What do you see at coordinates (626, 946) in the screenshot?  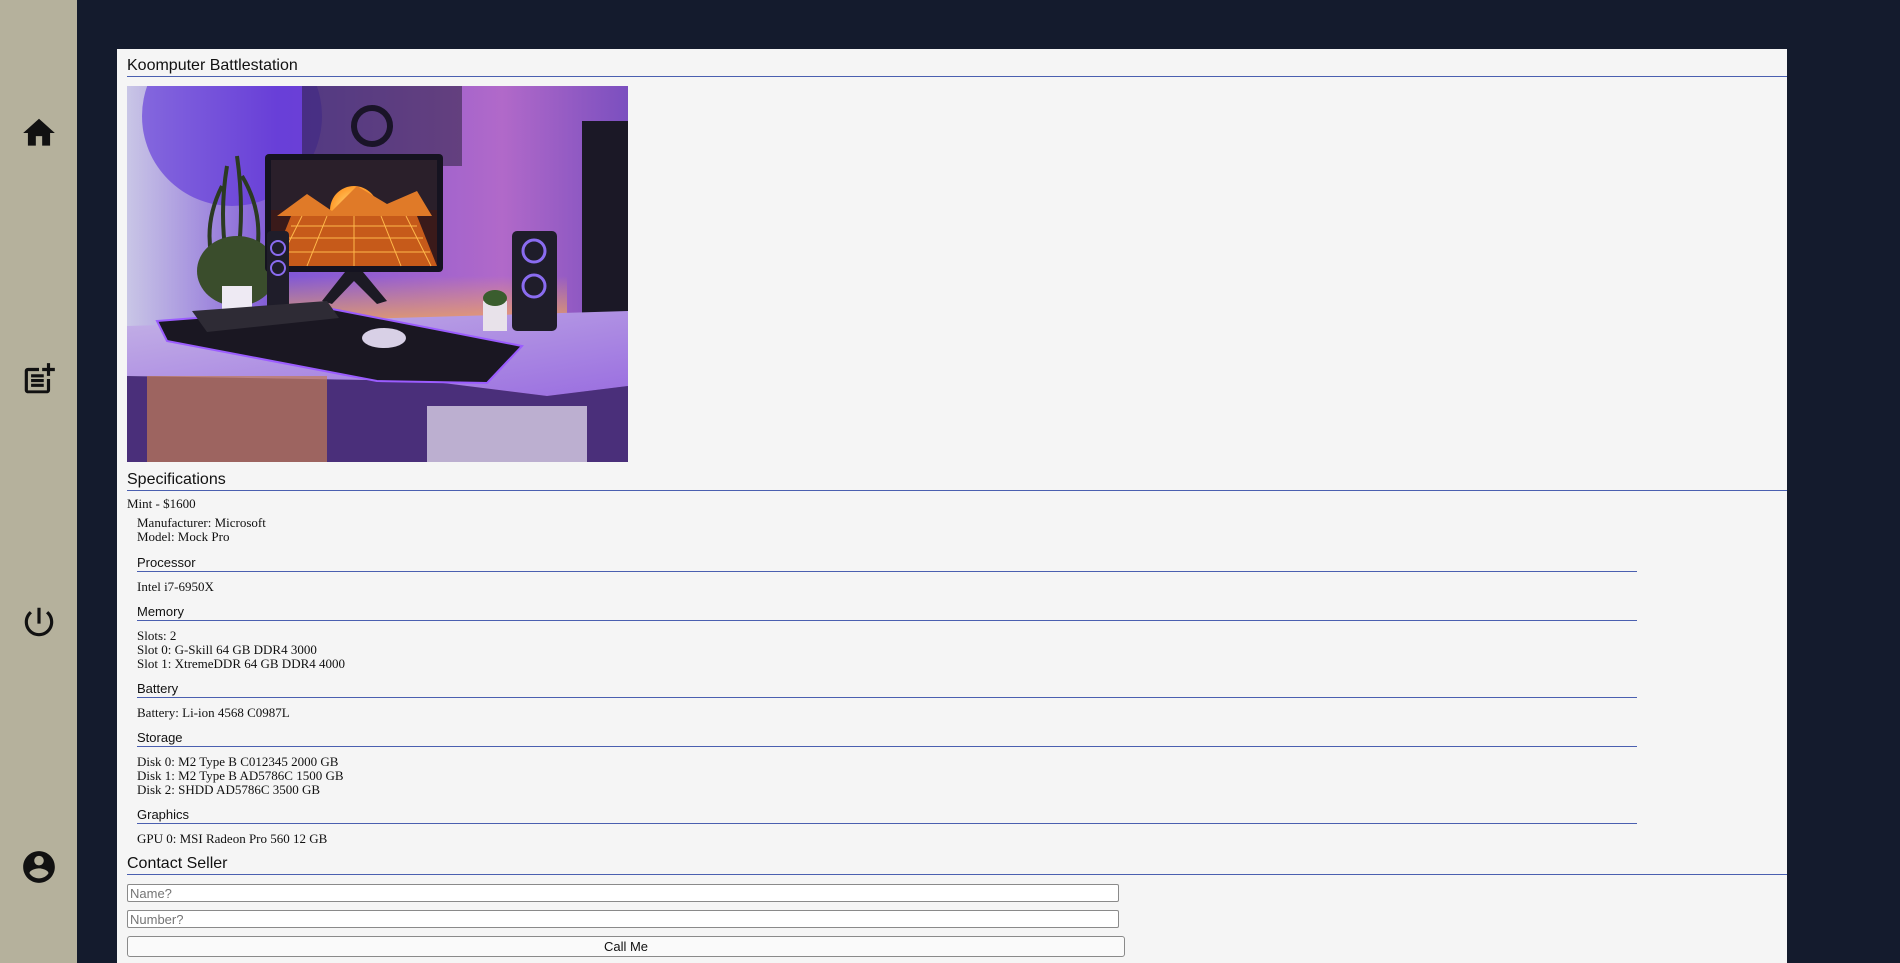 I see `call-me-button: Call Me` at bounding box center [626, 946].